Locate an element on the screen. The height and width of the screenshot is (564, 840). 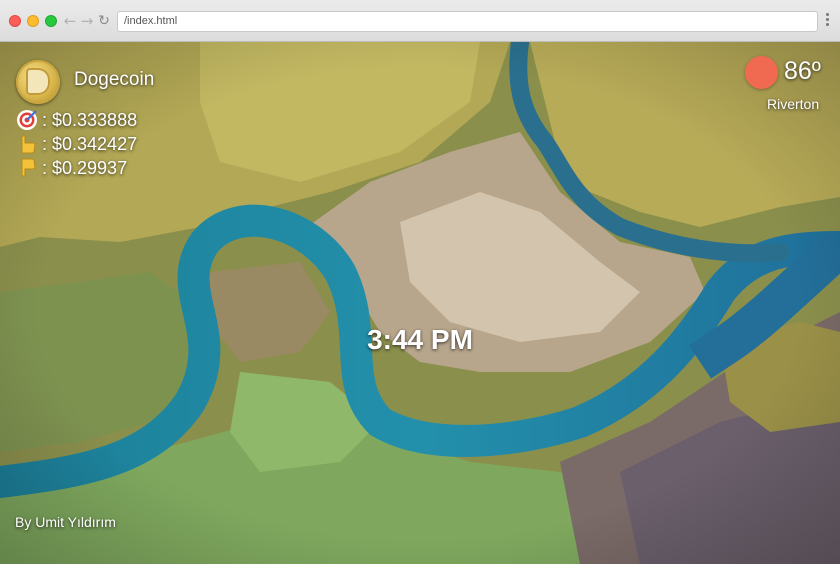
browser-menu-icon is located at coordinates (828, 21).